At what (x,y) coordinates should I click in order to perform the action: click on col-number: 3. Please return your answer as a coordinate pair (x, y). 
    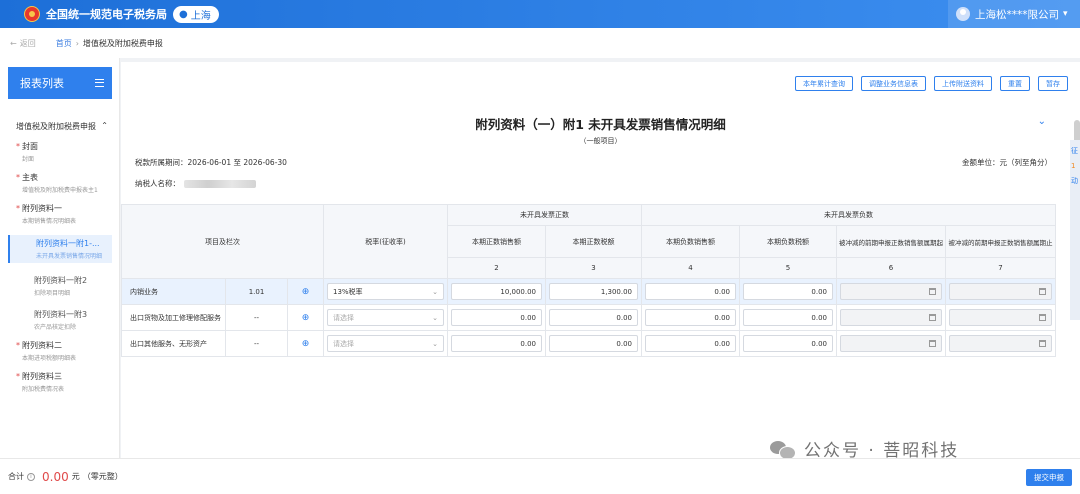
    Looking at the image, I should click on (593, 268).